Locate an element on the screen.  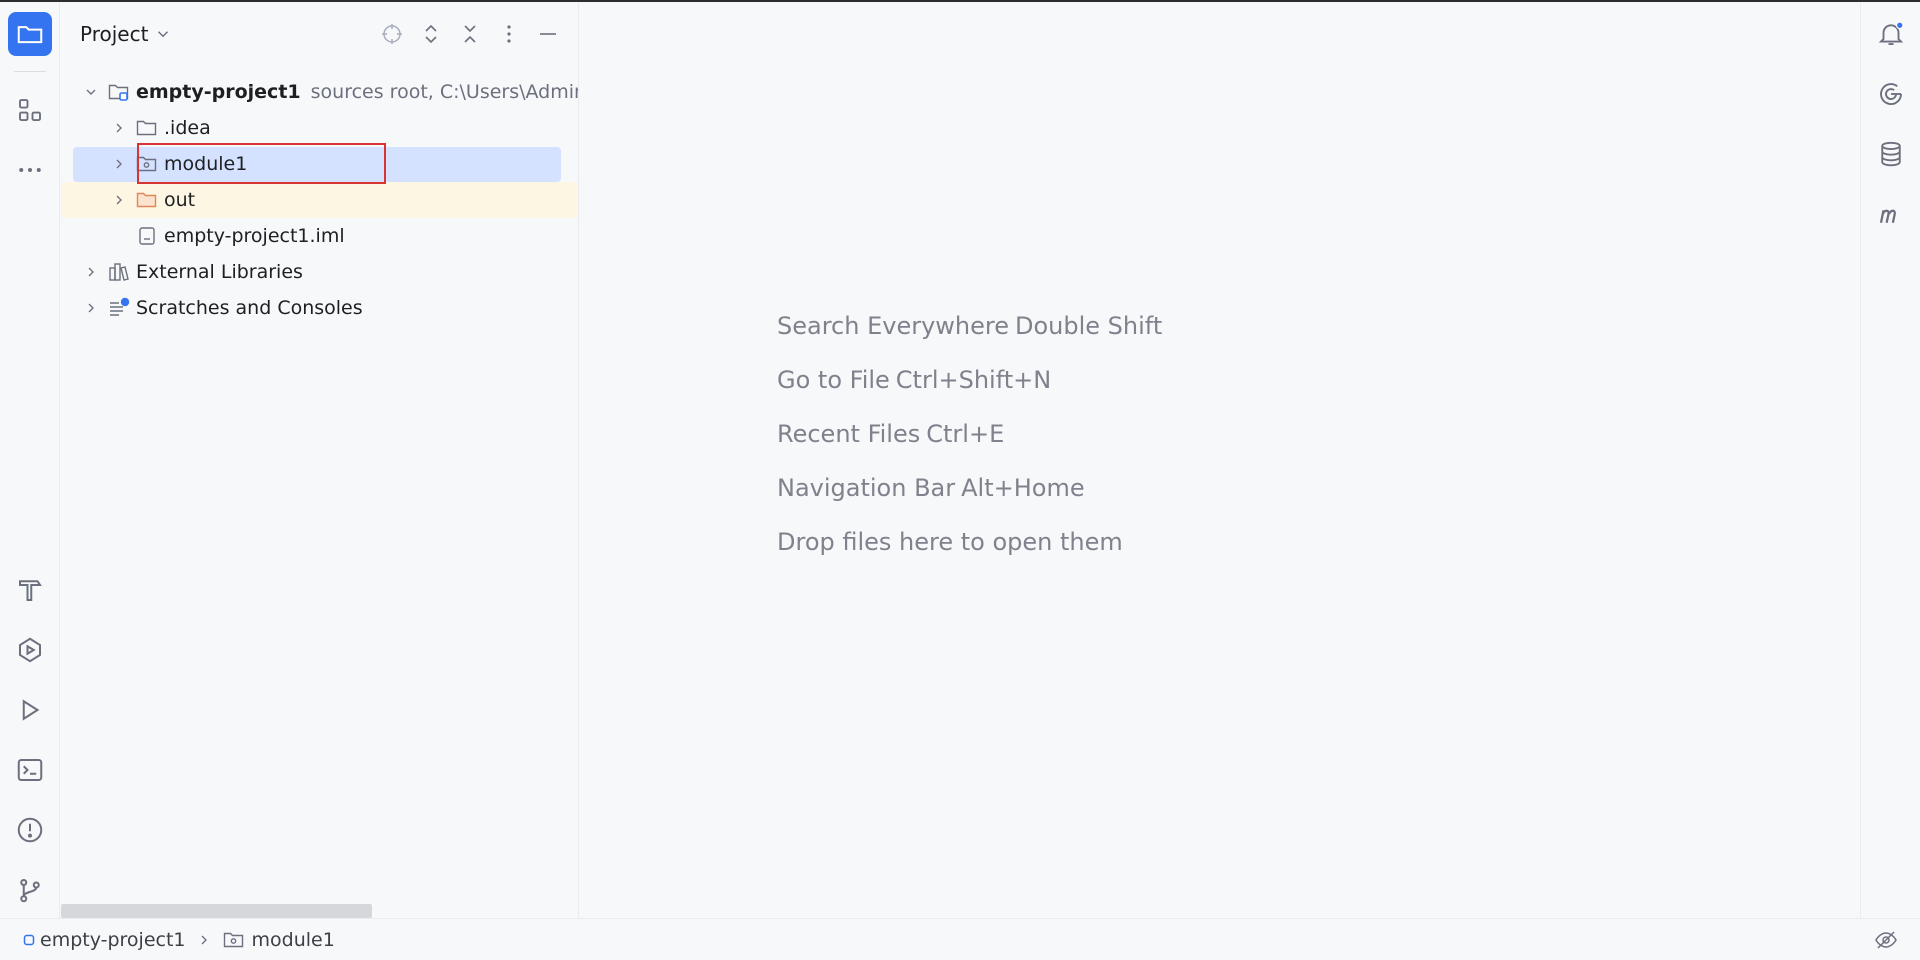
options-button is located at coordinates (509, 34).